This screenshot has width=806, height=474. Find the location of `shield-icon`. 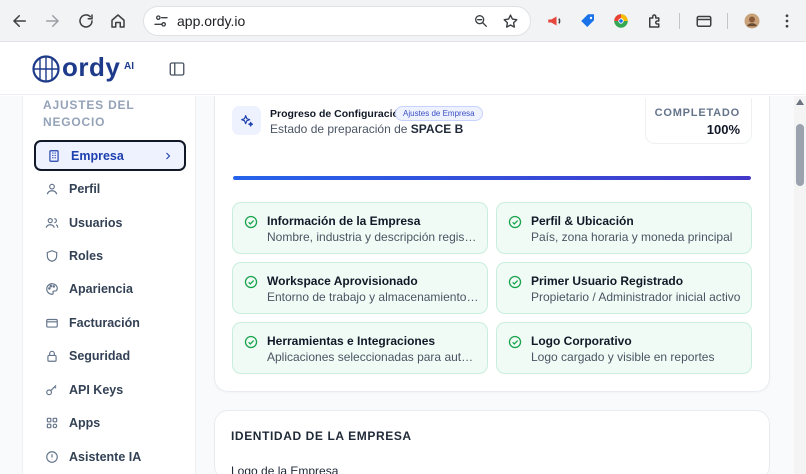

shield-icon is located at coordinates (51, 255).